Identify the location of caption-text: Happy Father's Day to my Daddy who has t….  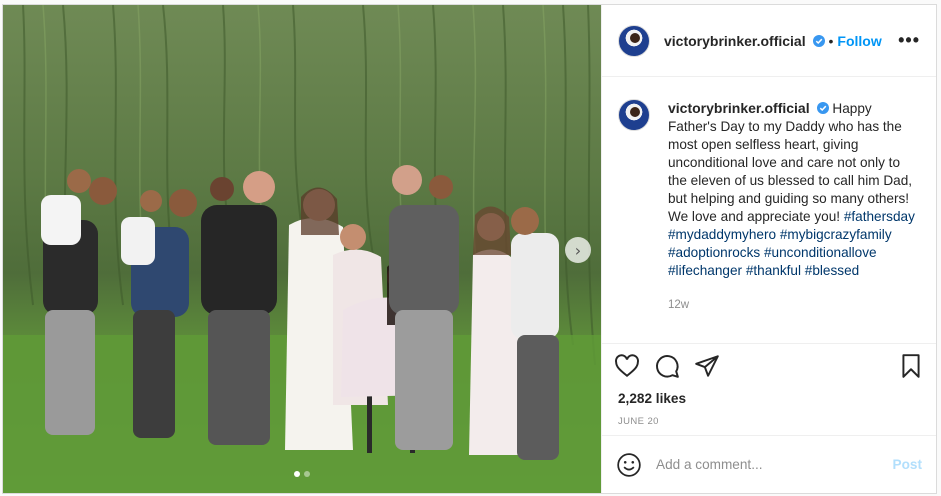
(790, 162).